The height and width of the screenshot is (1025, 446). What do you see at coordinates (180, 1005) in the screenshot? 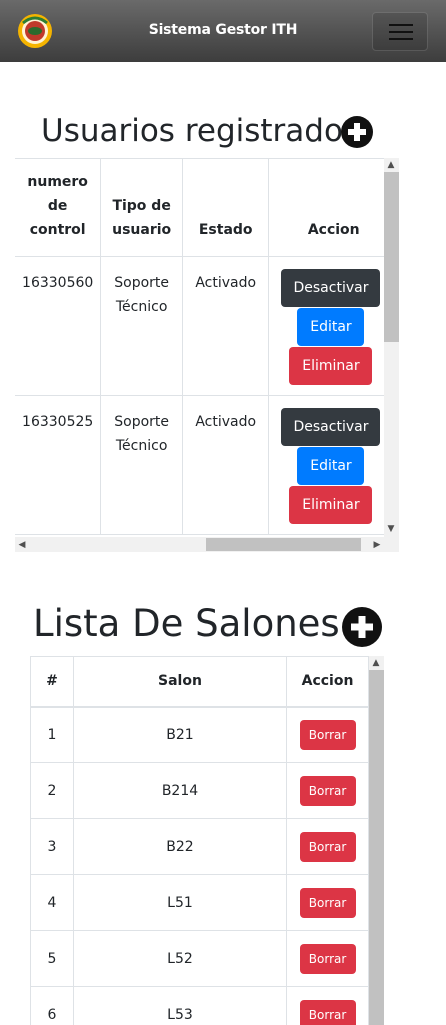
I see `salon-cell: L53` at bounding box center [180, 1005].